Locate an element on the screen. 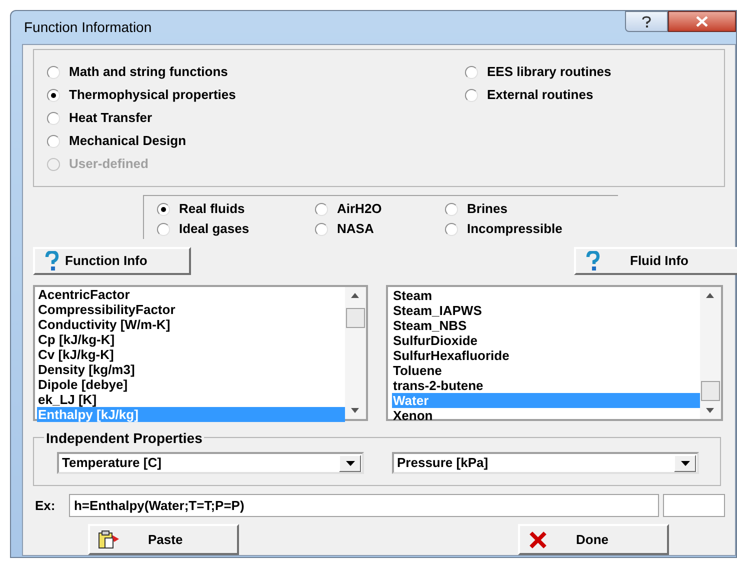 The height and width of the screenshot is (566, 737). list-item: Xenon is located at coordinates (546, 415).